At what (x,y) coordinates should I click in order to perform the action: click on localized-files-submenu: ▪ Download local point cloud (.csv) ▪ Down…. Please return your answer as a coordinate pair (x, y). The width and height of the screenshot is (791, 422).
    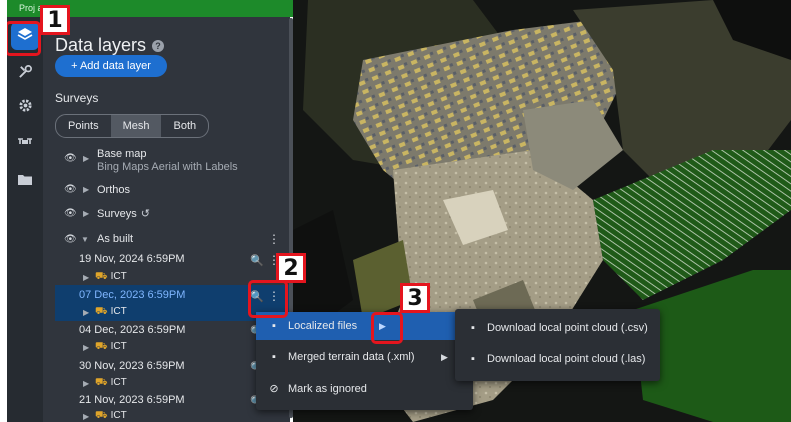
    Looking at the image, I should click on (557, 345).